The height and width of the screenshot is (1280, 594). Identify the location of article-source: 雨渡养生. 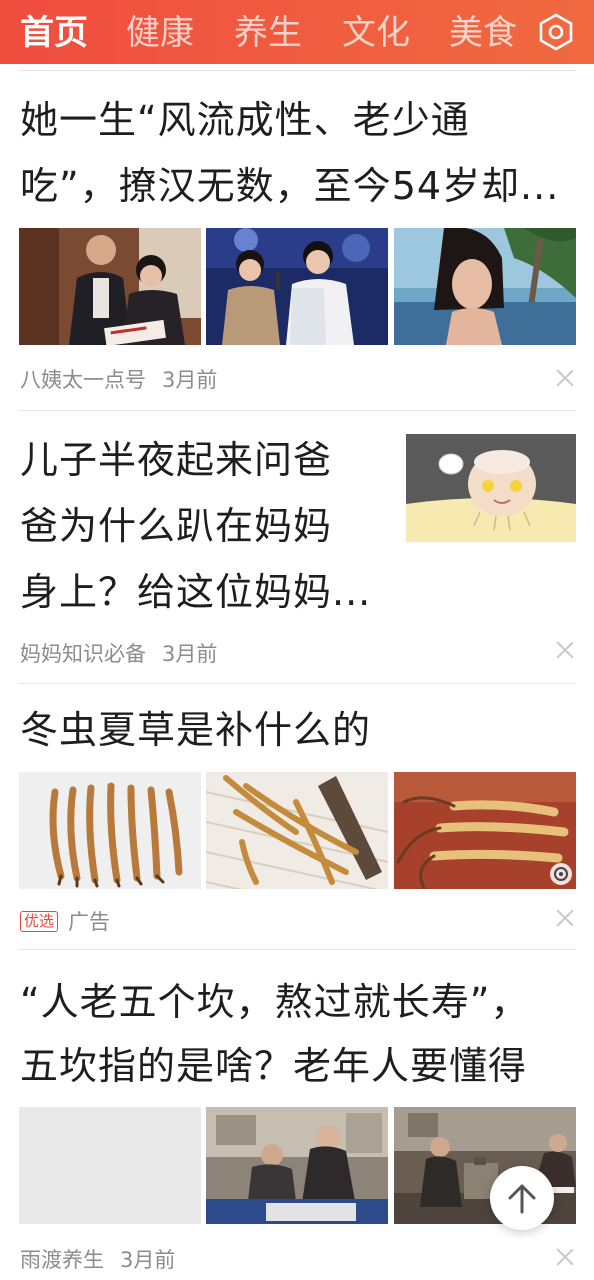
(62, 1259).